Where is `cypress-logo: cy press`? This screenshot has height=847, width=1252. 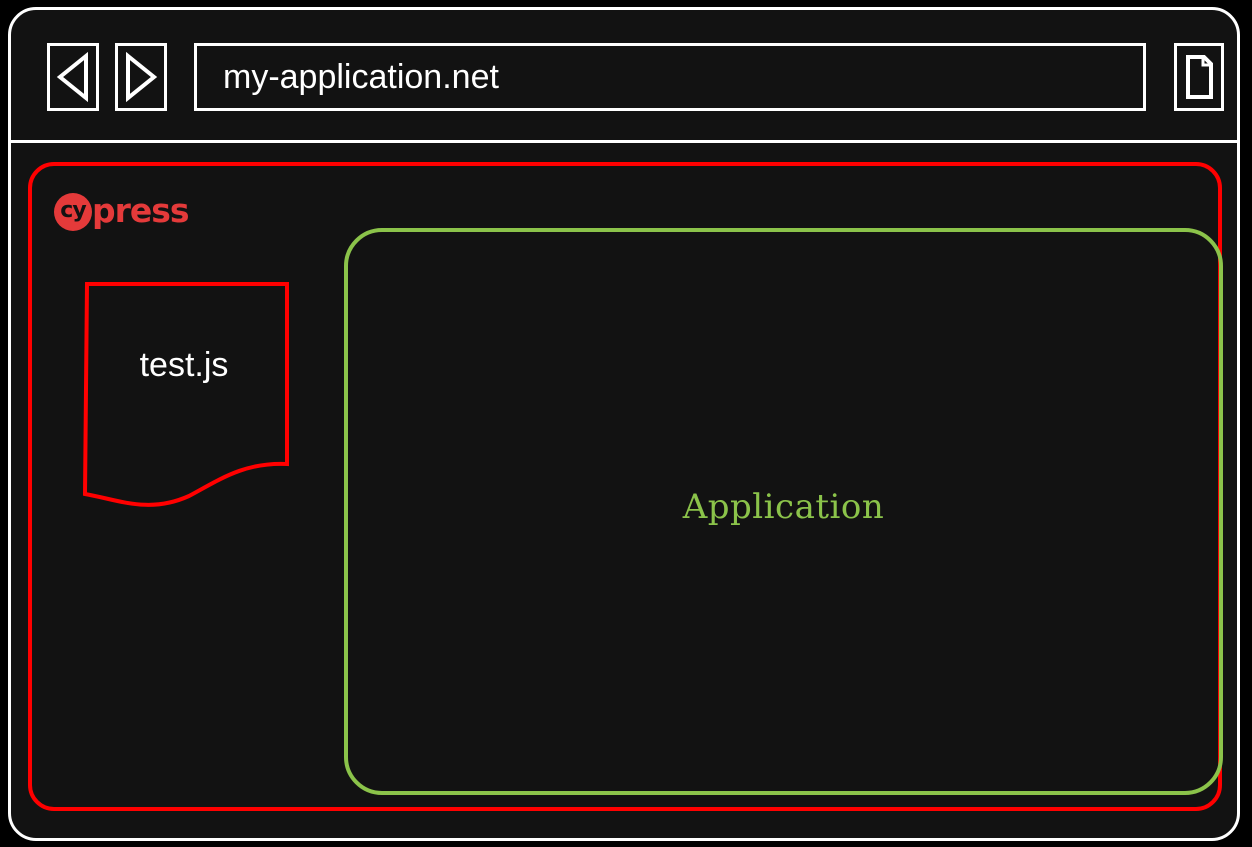 cypress-logo: cy press is located at coordinates (149, 211).